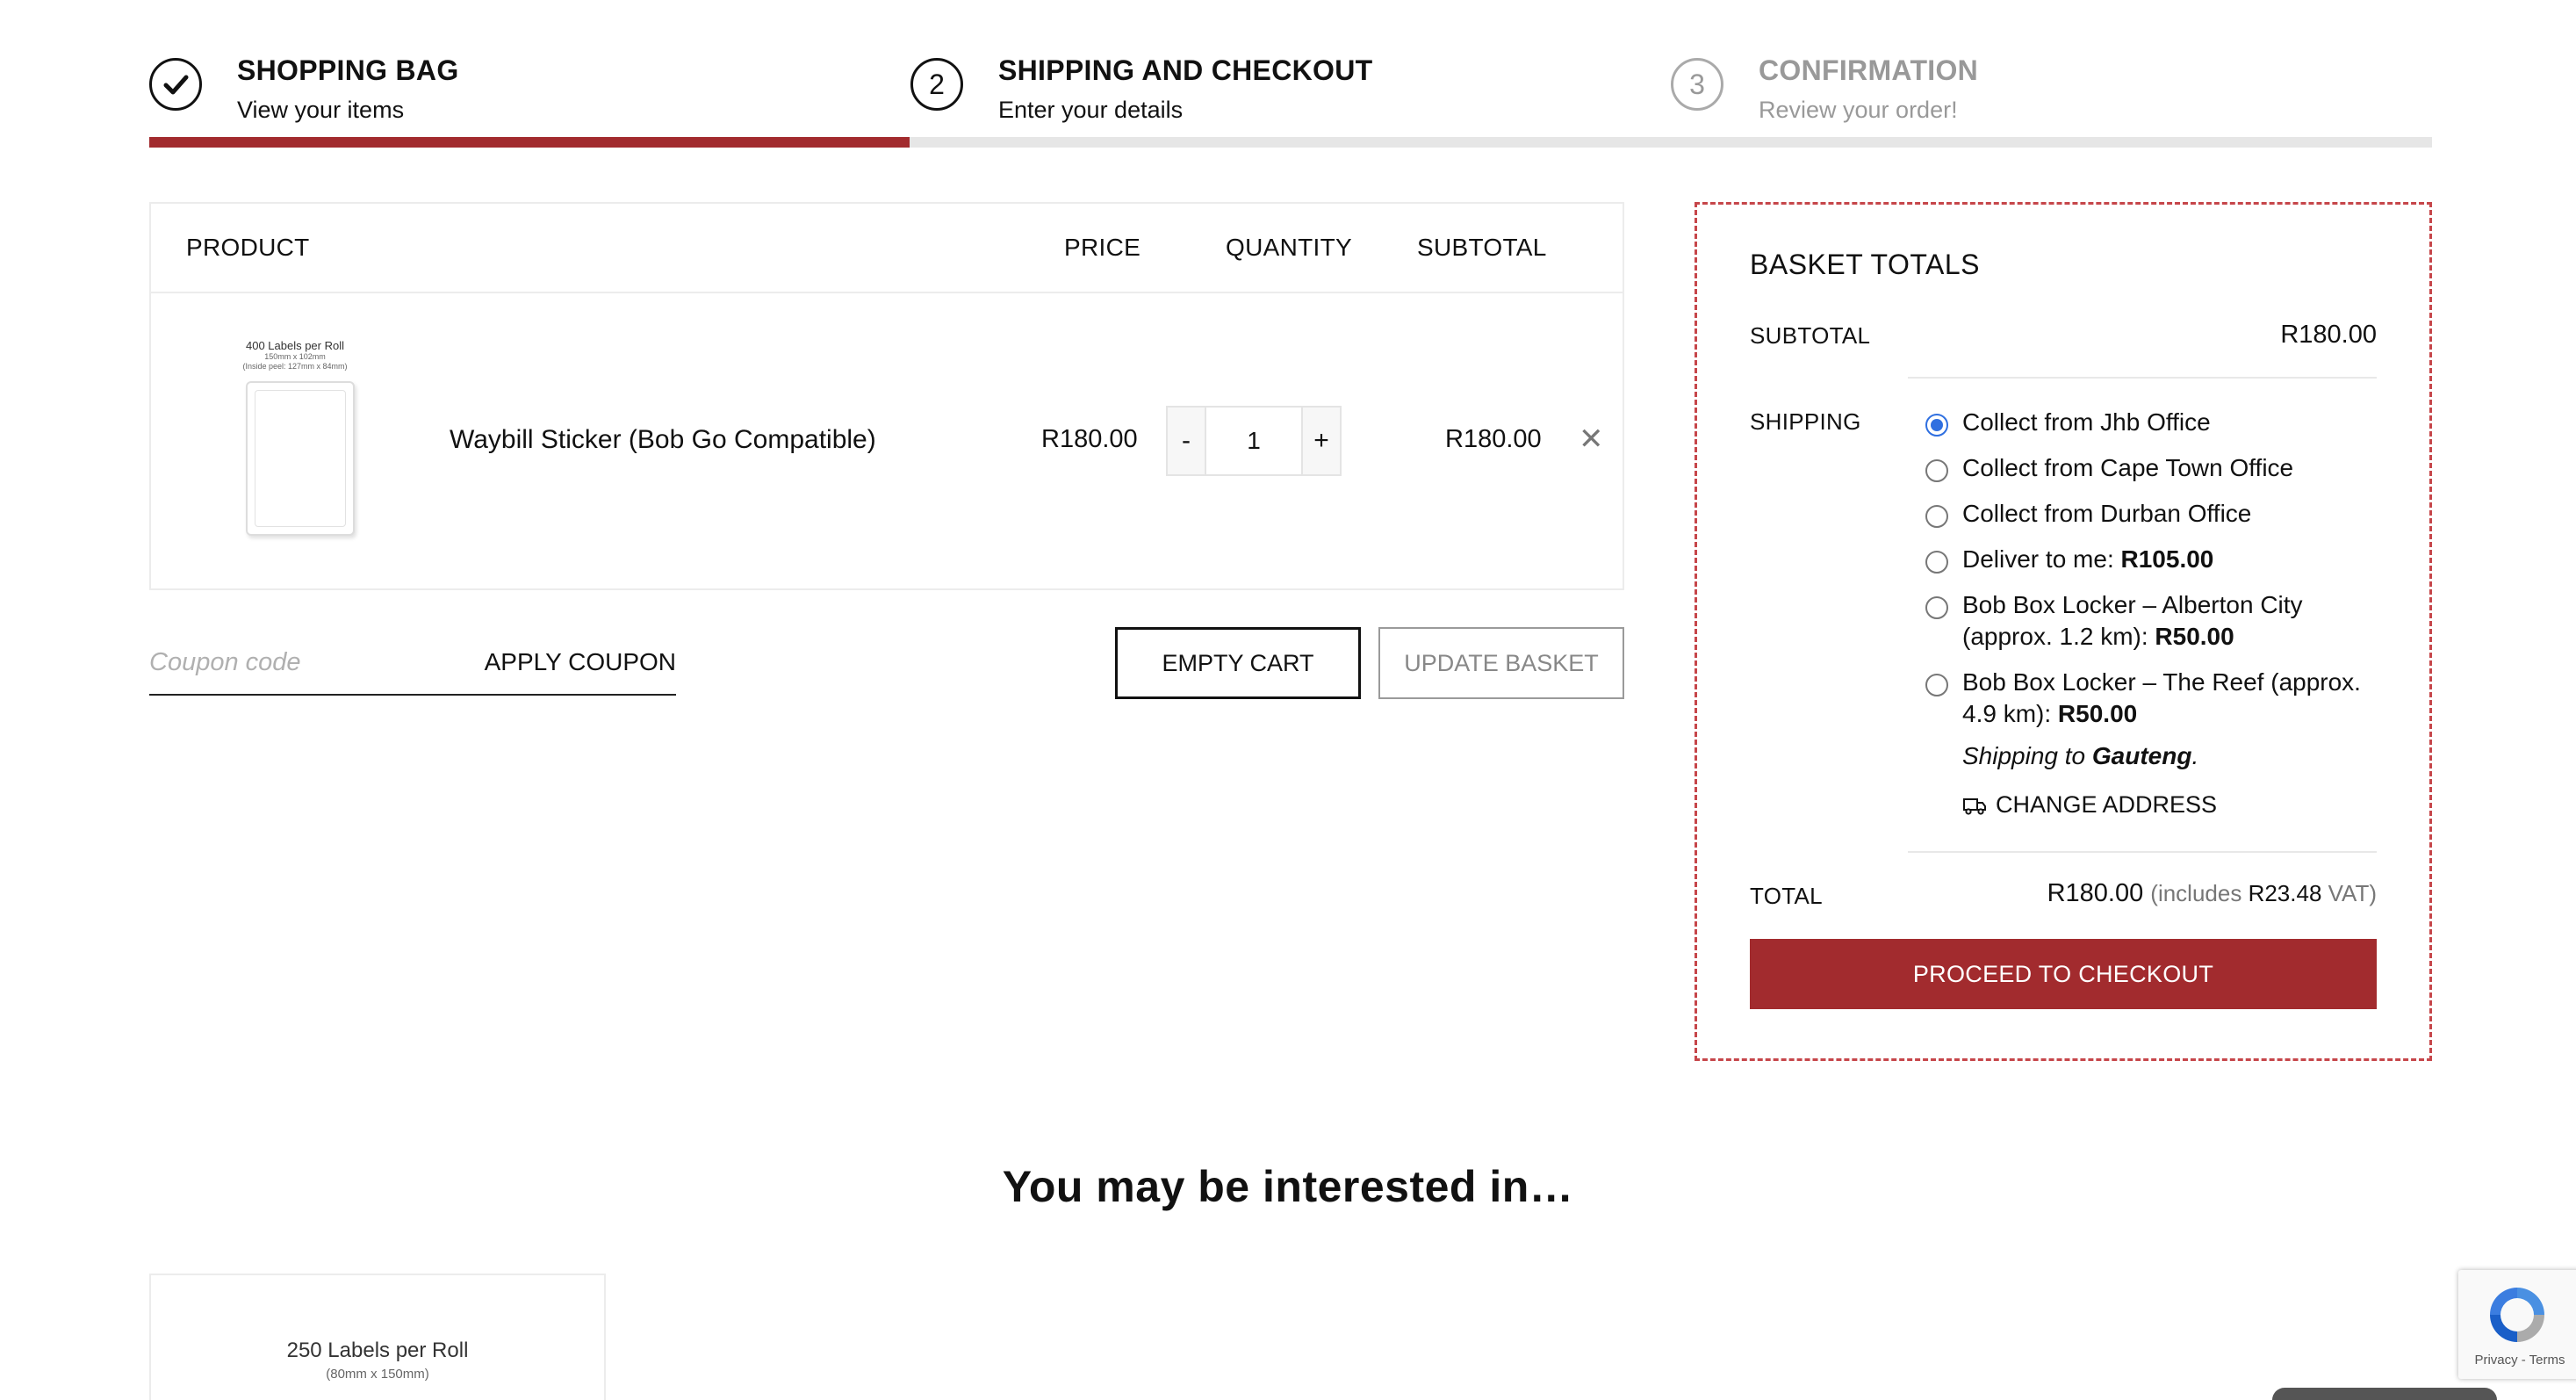 This screenshot has height=1400, width=2576. I want to click on basket-totals-title: BASKET TOTALS, so click(1865, 264).